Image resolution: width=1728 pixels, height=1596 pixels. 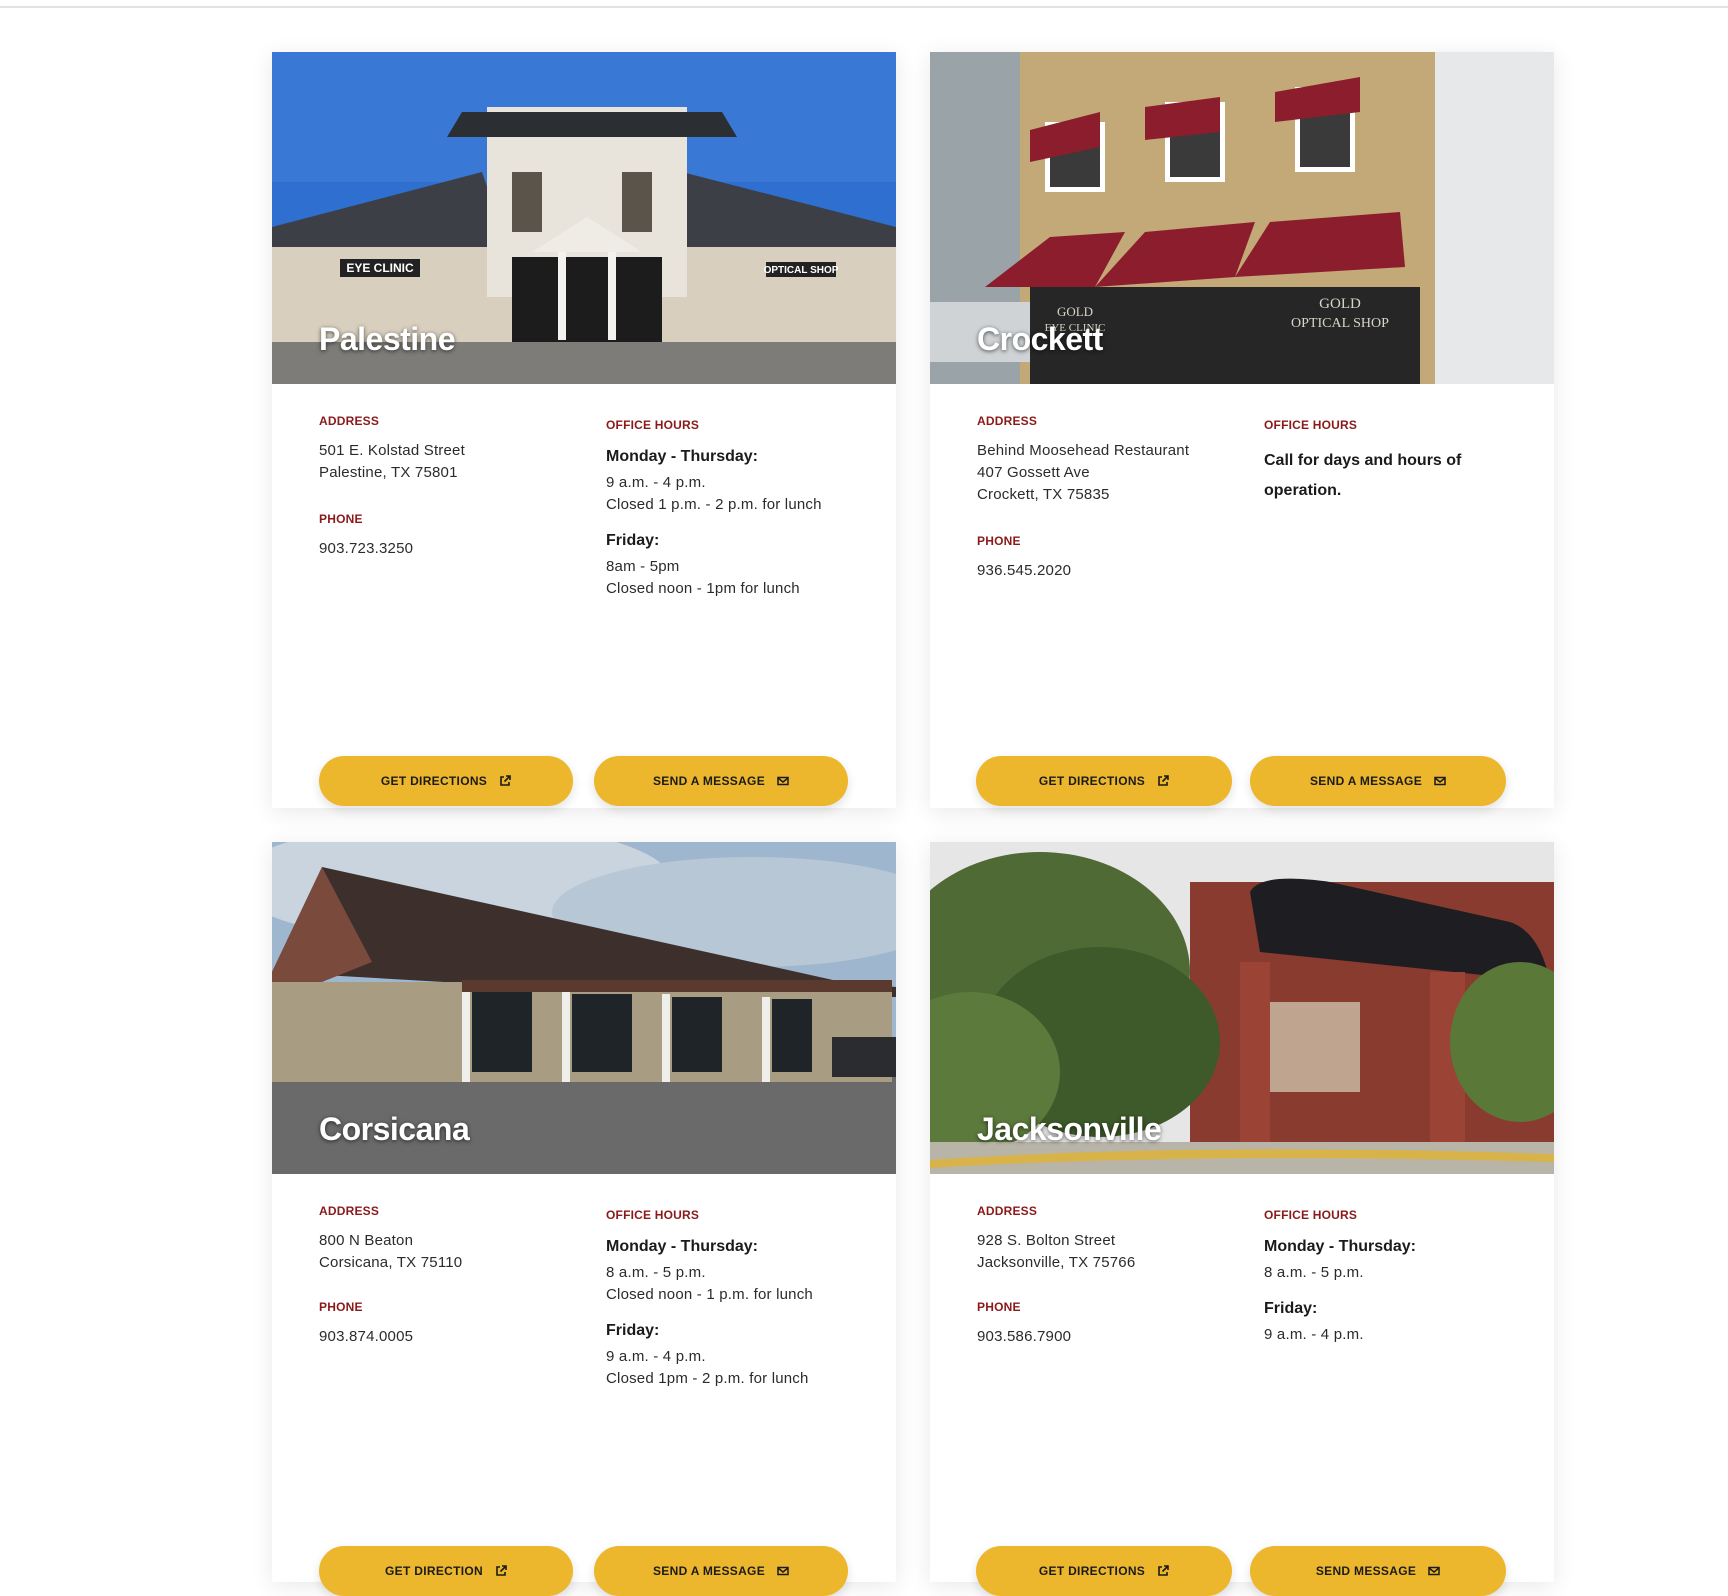 I want to click on hours-text: 8 a.m. - 5 p.m., so click(x=1399, y=1273).